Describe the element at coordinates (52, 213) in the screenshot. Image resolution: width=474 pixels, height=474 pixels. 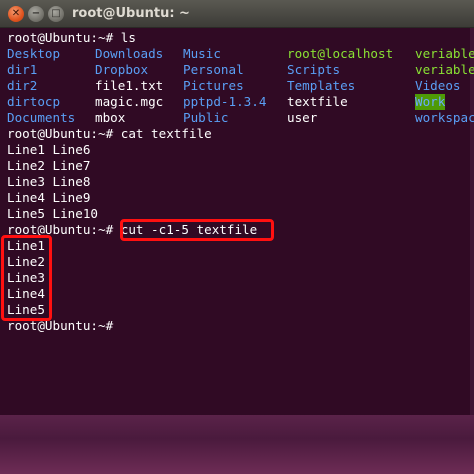
I see `output-line: Line5 Line10` at that location.